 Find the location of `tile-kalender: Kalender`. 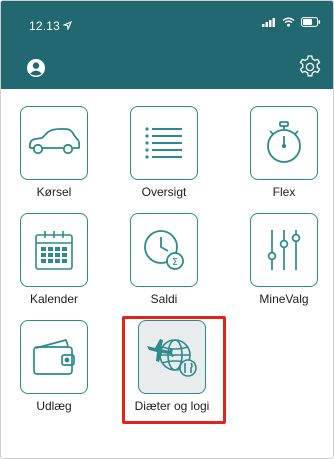

tile-kalender: Kalender is located at coordinates (54, 263).